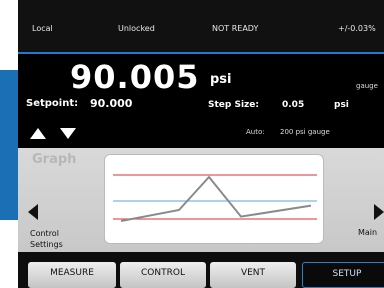  What do you see at coordinates (42, 28) in the screenshot?
I see `status-local: Local` at bounding box center [42, 28].